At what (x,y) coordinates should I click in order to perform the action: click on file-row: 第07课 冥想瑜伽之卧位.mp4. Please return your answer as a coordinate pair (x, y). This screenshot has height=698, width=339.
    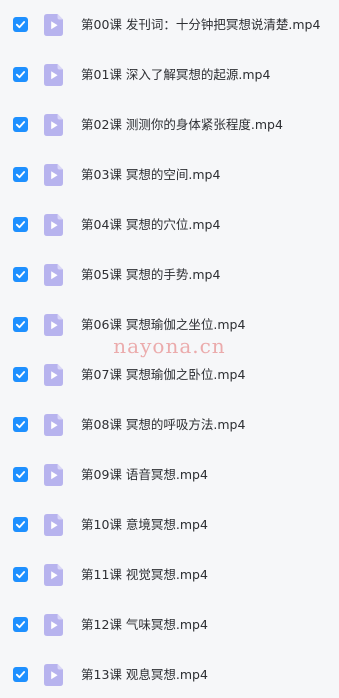
    Looking at the image, I should click on (169, 375).